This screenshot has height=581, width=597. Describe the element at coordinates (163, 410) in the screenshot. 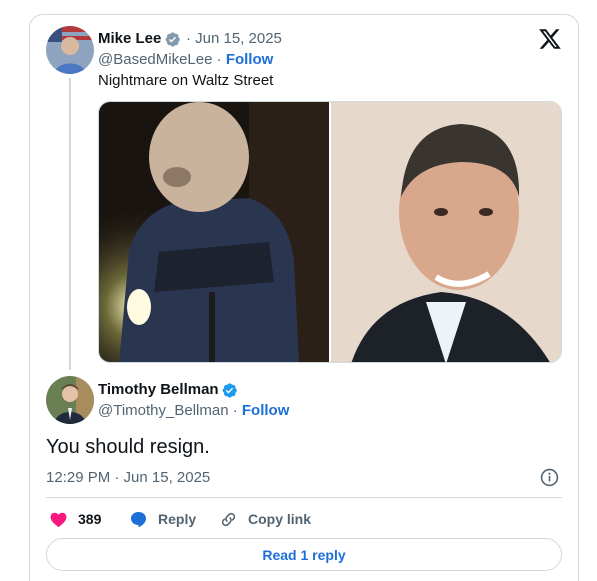

I see `reply-handle: @Timothy_Bellman` at that location.